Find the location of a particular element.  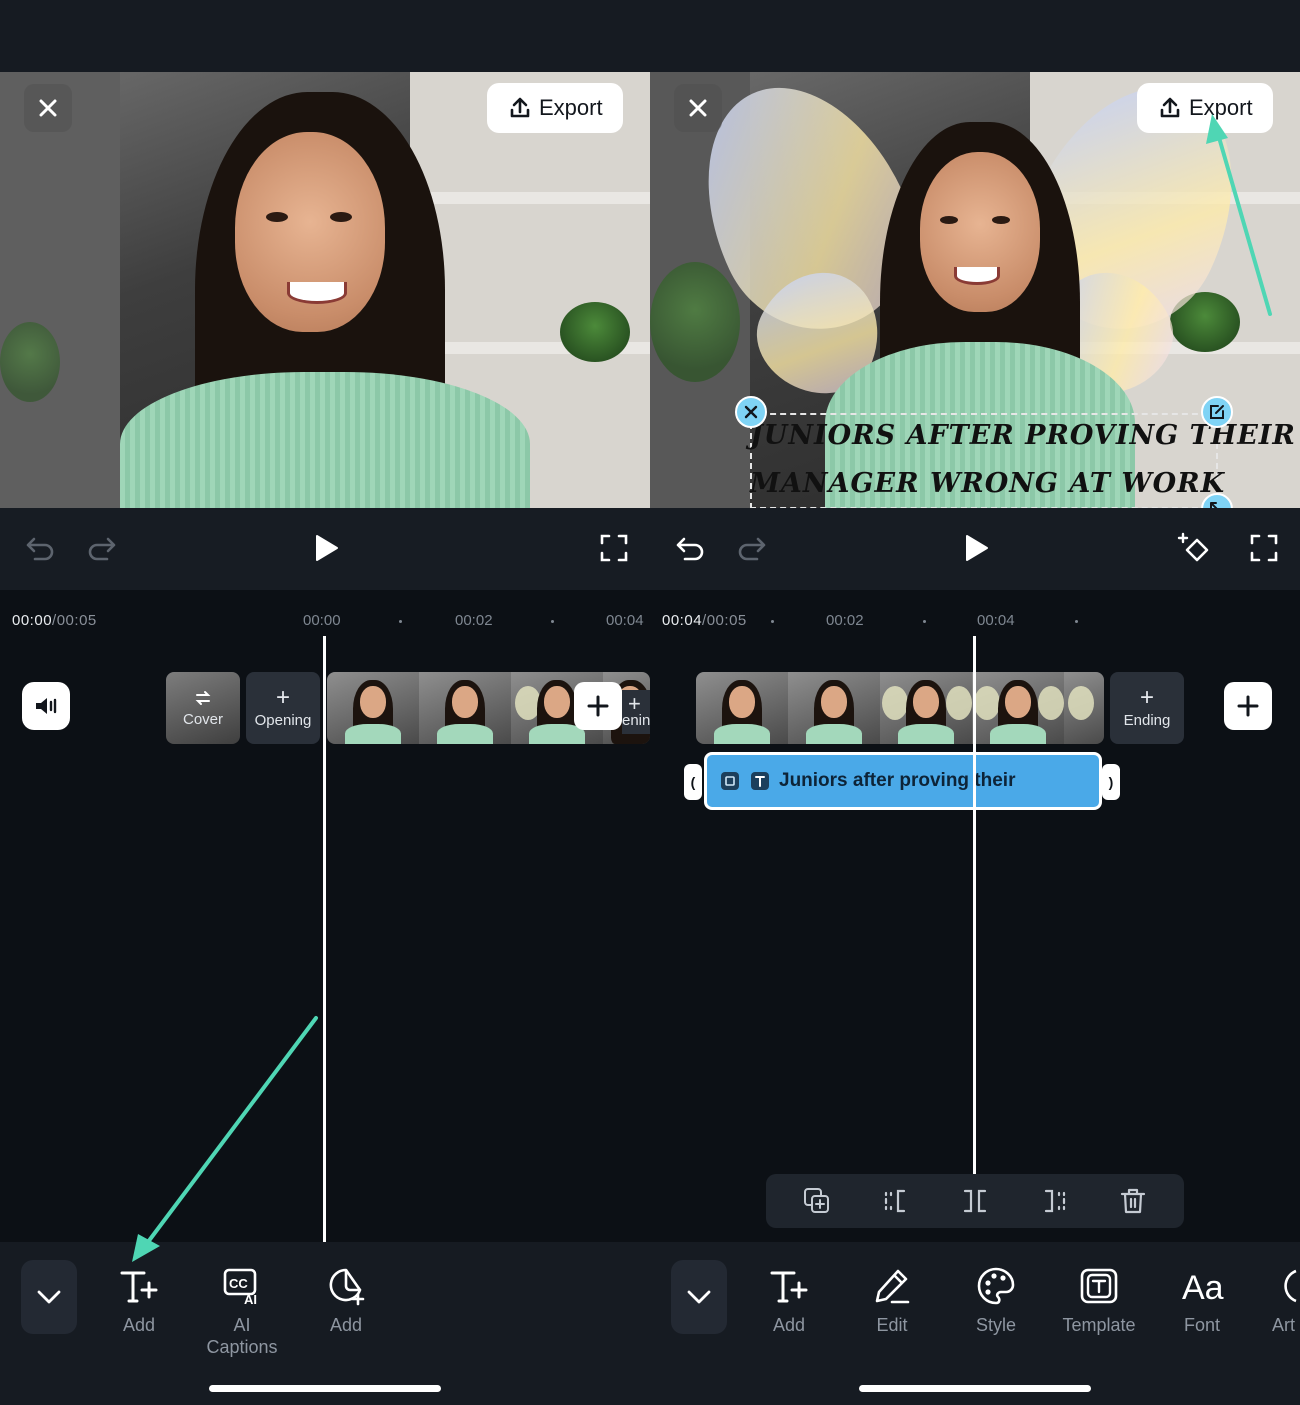

font-icon: Aa is located at coordinates (1203, 1287).